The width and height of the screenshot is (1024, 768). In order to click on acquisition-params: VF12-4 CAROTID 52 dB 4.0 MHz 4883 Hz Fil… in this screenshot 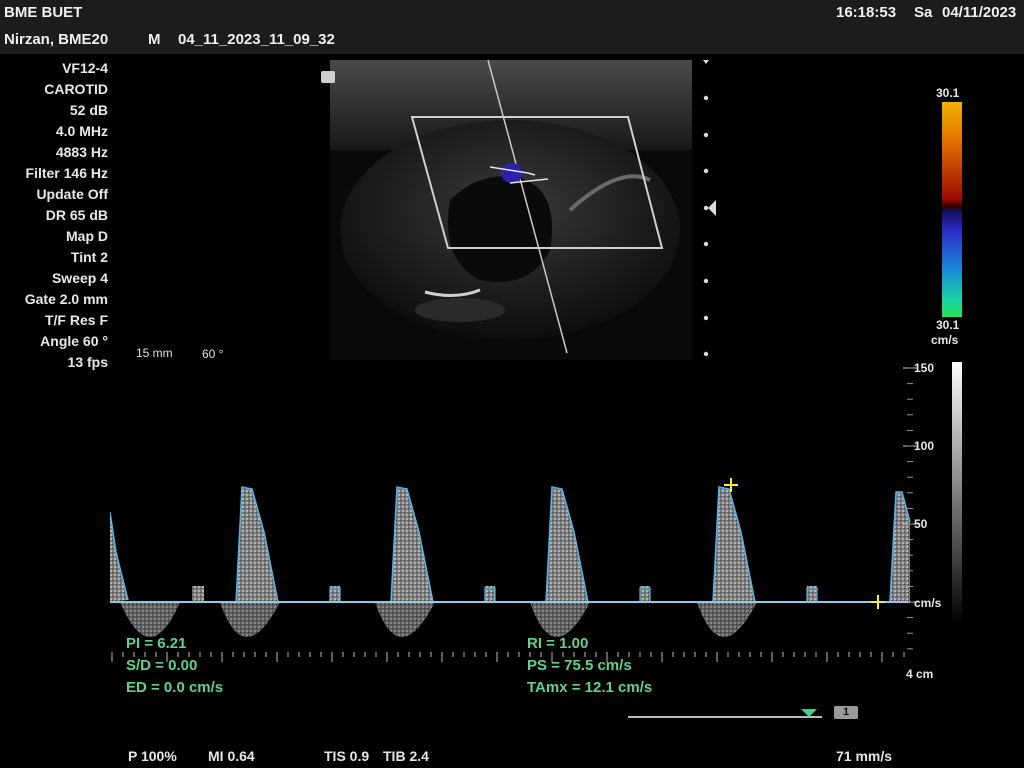, I will do `click(54, 215)`.